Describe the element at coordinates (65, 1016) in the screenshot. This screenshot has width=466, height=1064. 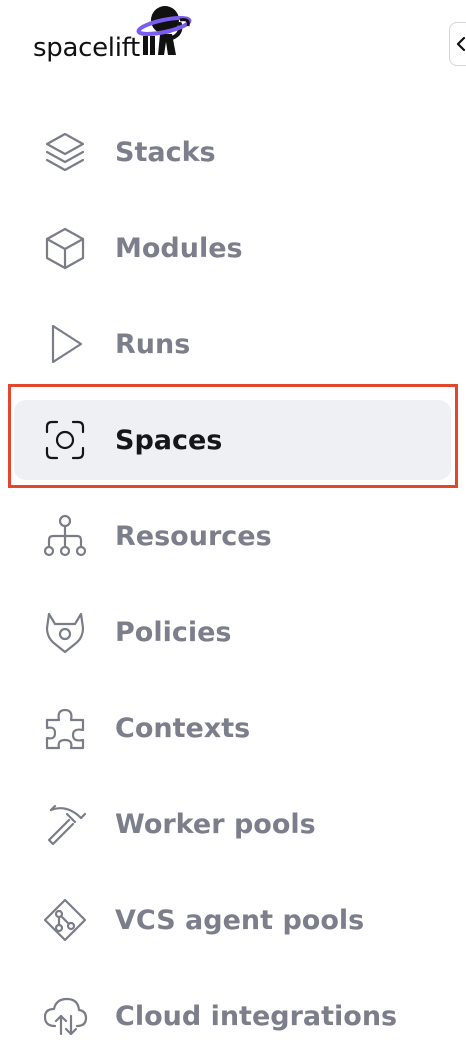
I see `cloud-sync-icon` at that location.